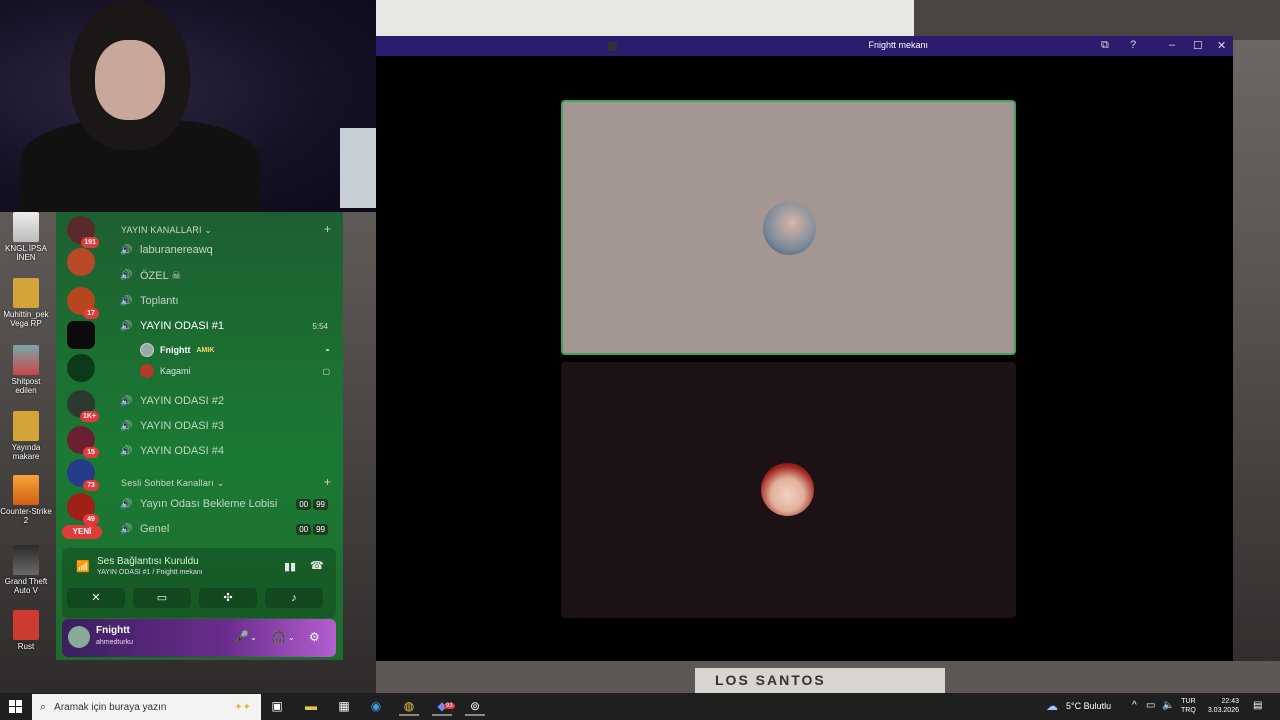  I want to click on server-icon: 17, so click(83, 303).